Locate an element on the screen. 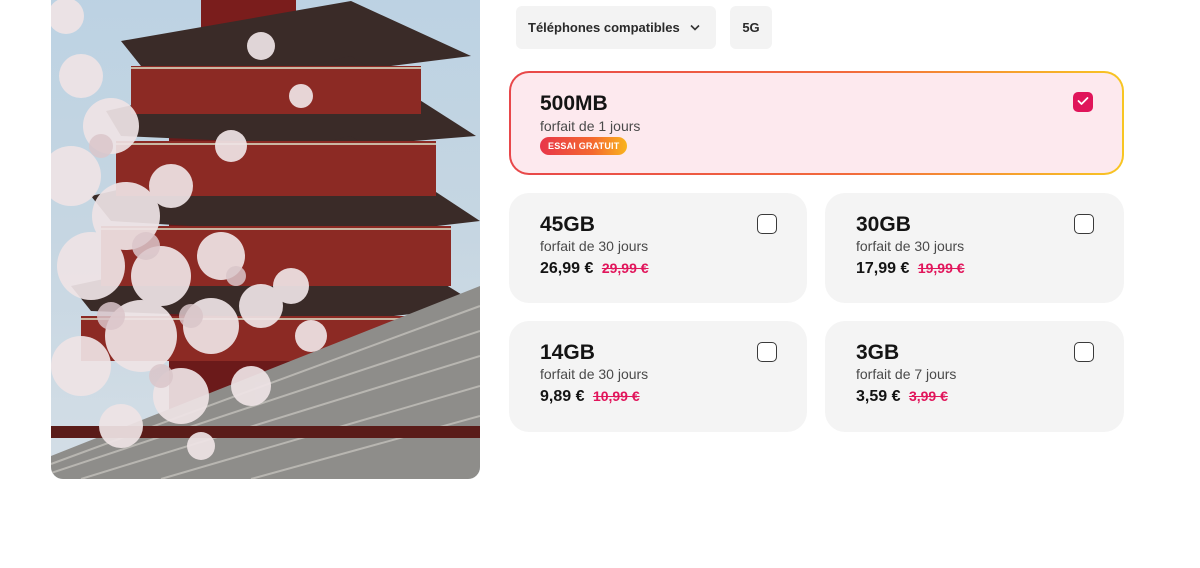 Image resolution: width=1200 pixels, height=568 pixels. plan-price: 26,99 € 29,99 € is located at coordinates (594, 269).